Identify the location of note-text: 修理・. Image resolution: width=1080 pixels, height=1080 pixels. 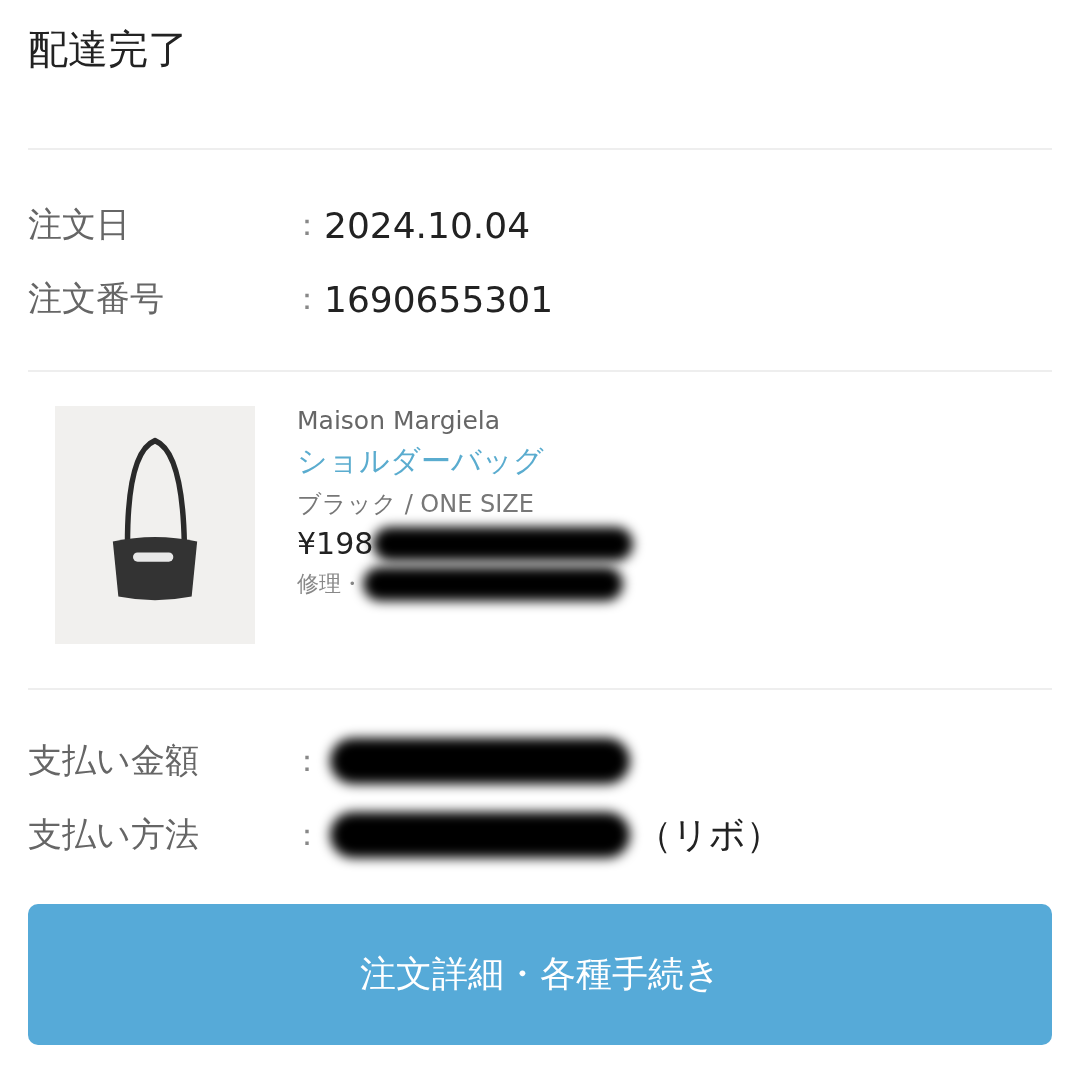
(330, 584).